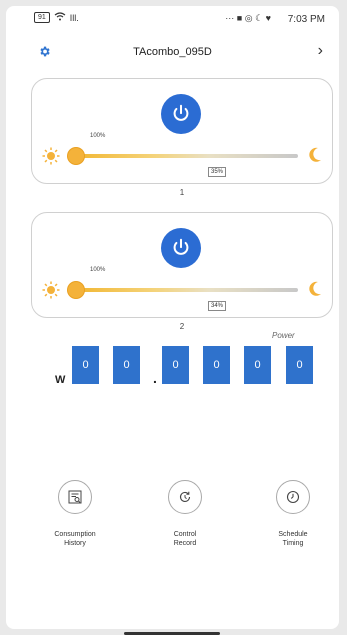 The image size is (347, 635). Describe the element at coordinates (185, 539) in the screenshot. I see `control-record-label: Control Record` at that location.